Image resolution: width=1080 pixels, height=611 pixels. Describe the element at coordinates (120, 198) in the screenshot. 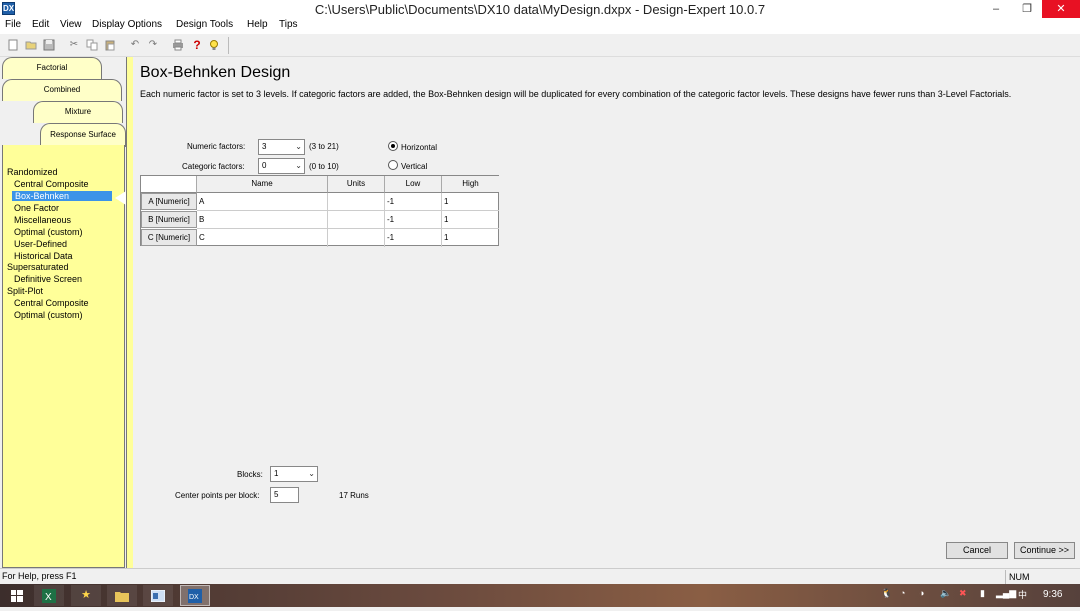

I see `selection-pointer` at that location.